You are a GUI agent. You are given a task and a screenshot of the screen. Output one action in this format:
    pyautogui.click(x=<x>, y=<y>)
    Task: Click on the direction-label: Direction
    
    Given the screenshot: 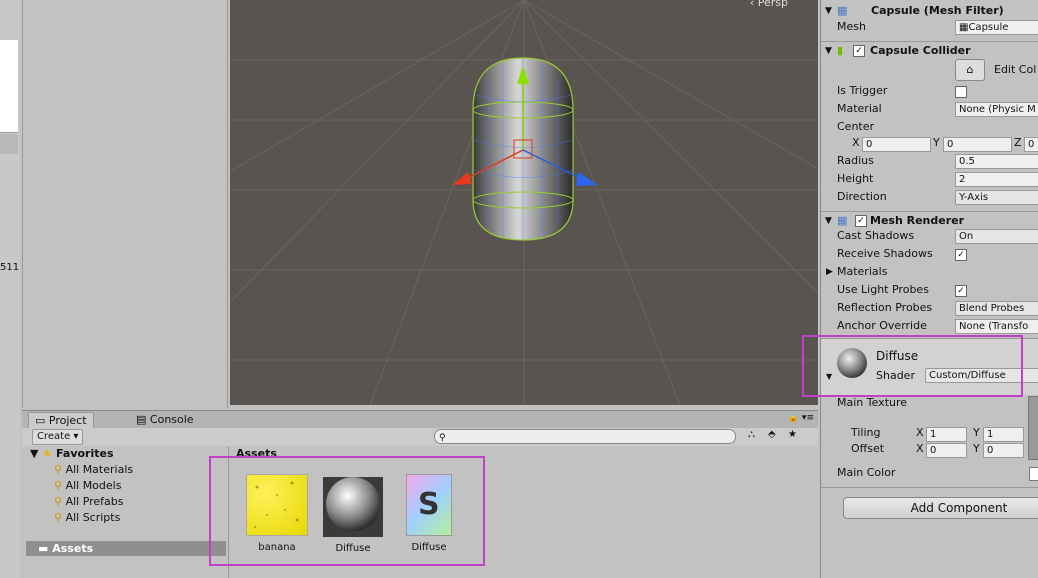 What is the action you would take?
    pyautogui.click(x=862, y=196)
    